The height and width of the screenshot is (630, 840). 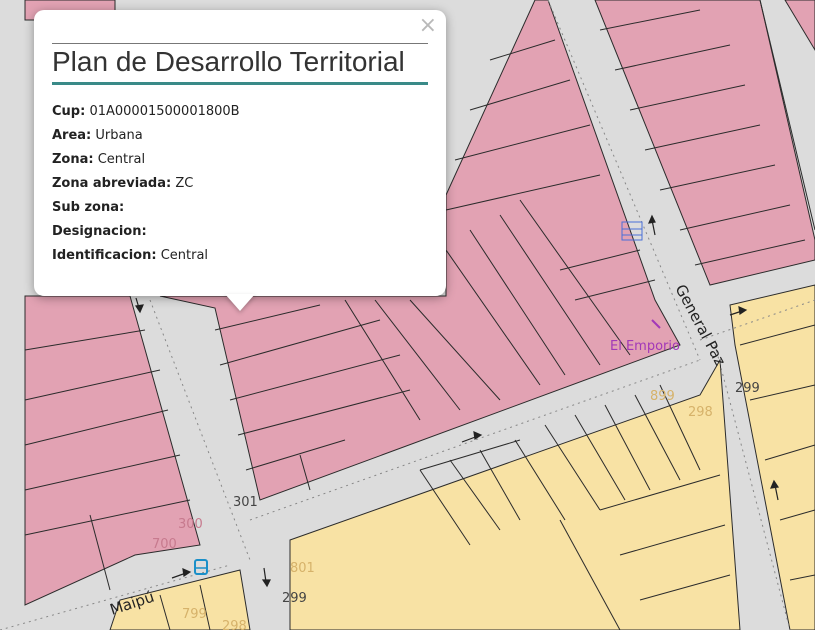 I want to click on house-number: 799, so click(x=194, y=614).